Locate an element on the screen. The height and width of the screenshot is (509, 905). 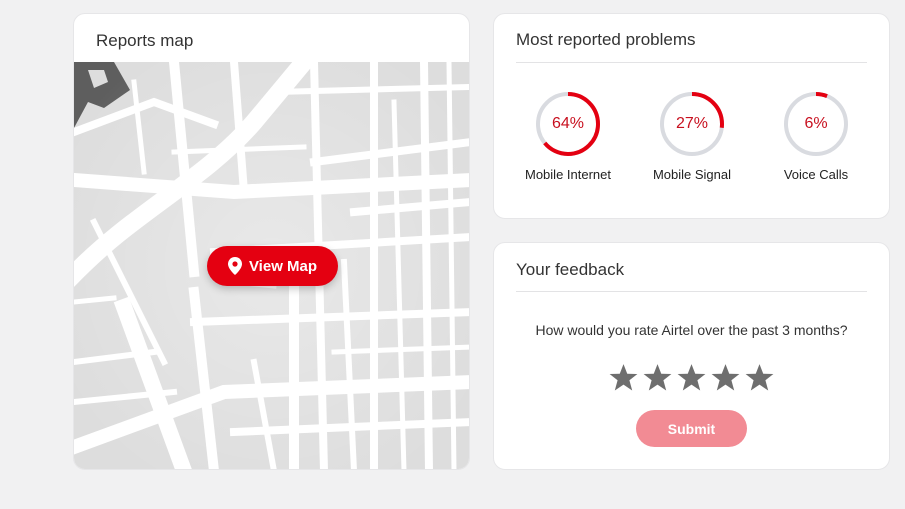
progress-ring: 6% is located at coordinates (816, 124).